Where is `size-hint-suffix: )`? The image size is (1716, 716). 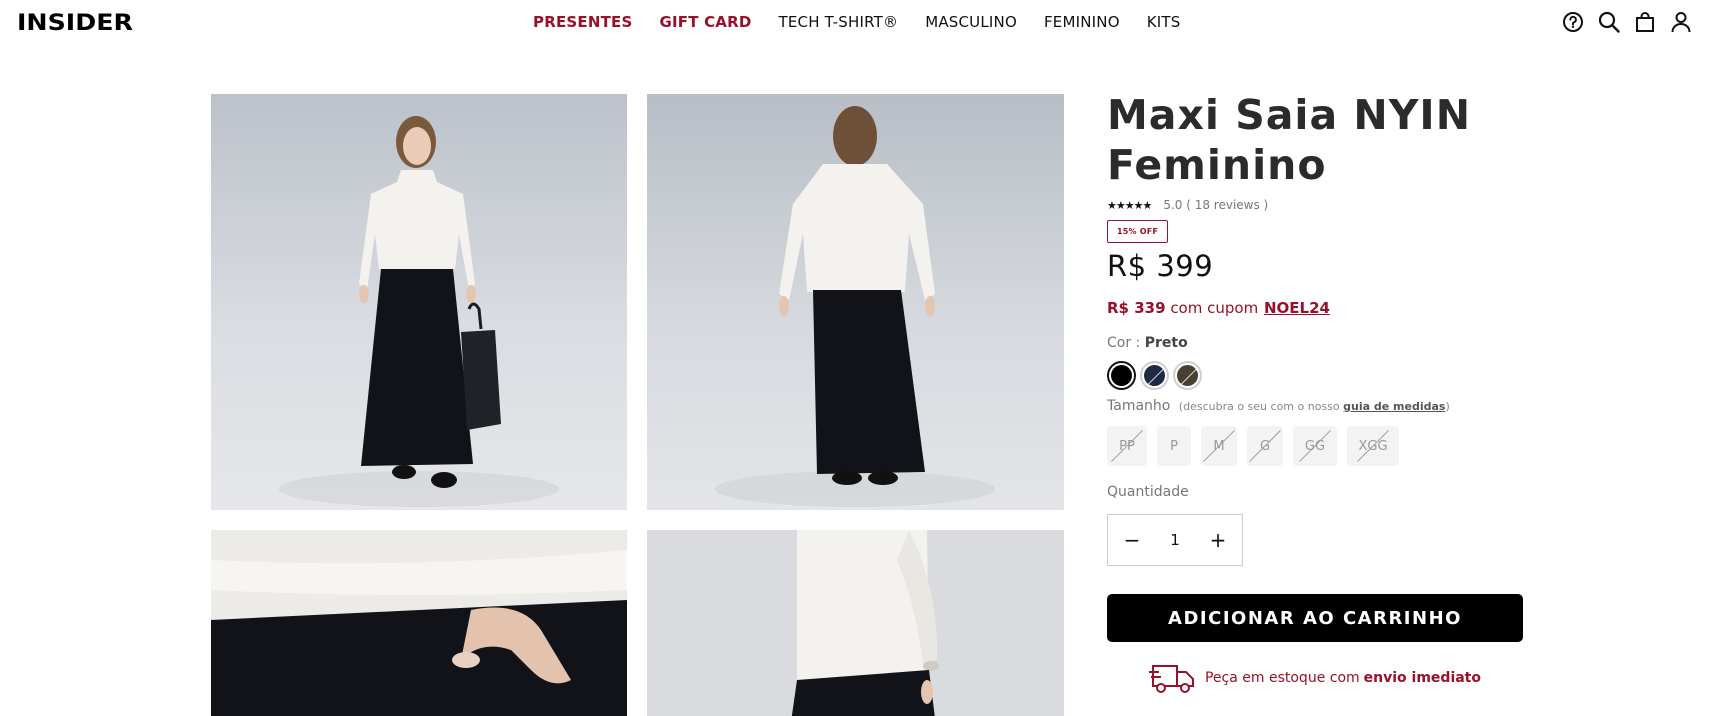 size-hint-suffix: ) is located at coordinates (1447, 406).